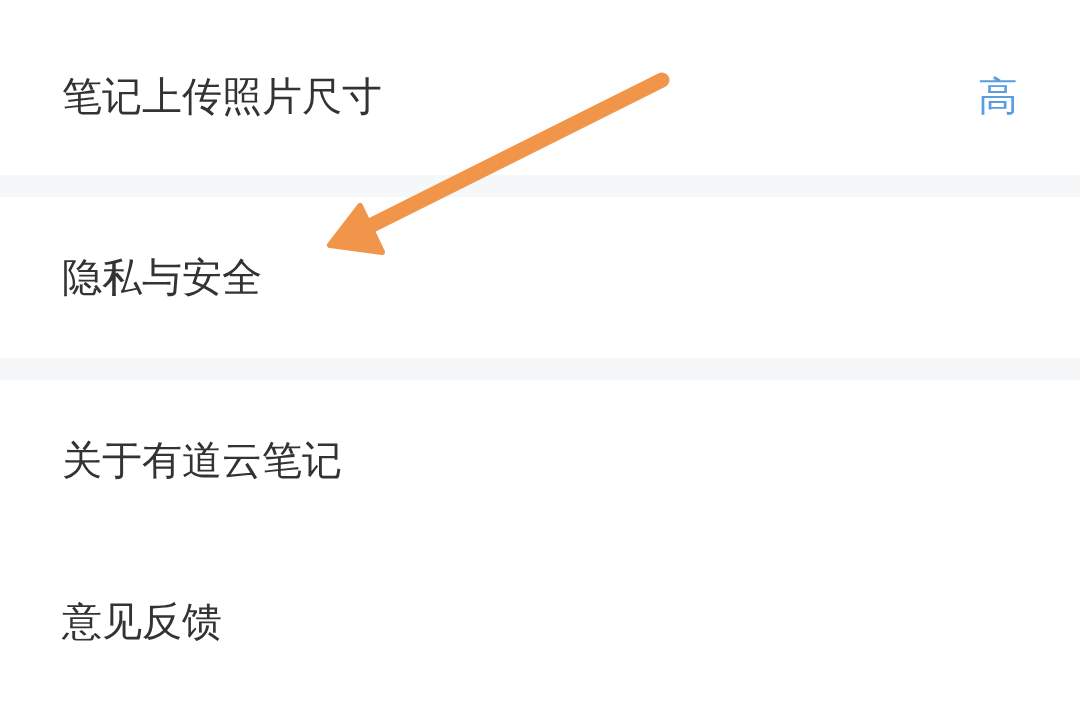 The height and width of the screenshot is (720, 1080). I want to click on setting-label: 意见反馈, so click(142, 621).